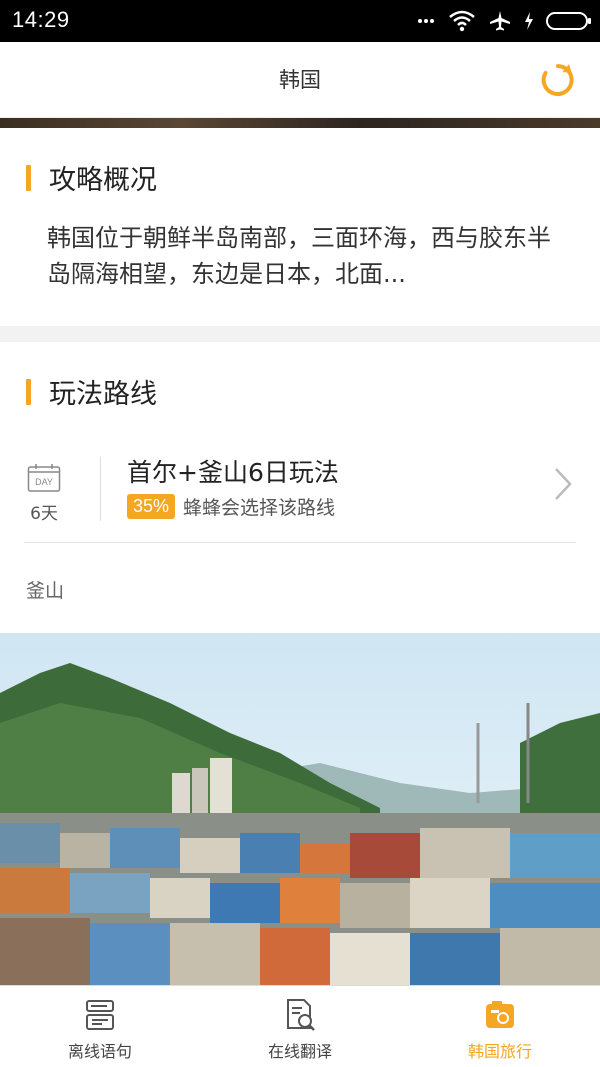 This screenshot has height=1067, width=600. What do you see at coordinates (259, 508) in the screenshot?
I see `route-meta-text: 蜂蜂会选择该路线` at bounding box center [259, 508].